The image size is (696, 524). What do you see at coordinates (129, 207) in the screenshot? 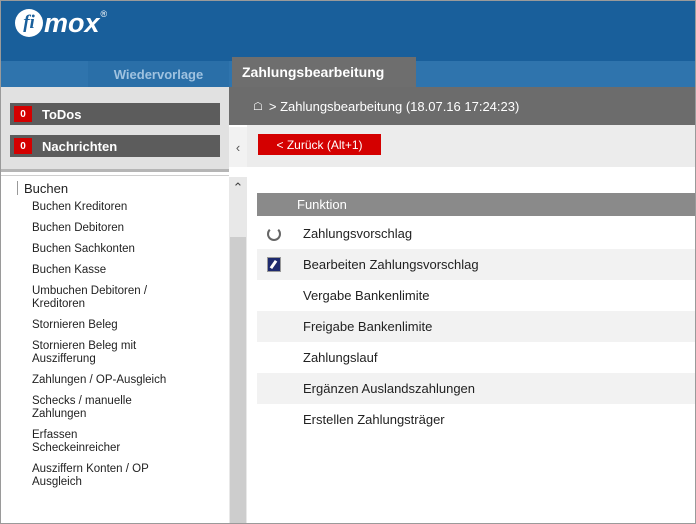
I see `tree-item: Buchen Kreditoren` at bounding box center [129, 207].